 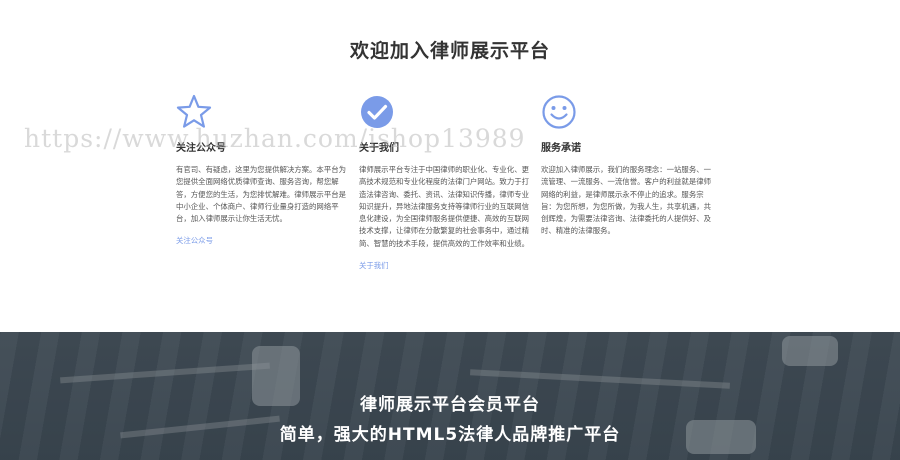 What do you see at coordinates (275, 138) in the screenshot?
I see `watermark-text: https://www.huzhan.com/ishop13989` at bounding box center [275, 138].